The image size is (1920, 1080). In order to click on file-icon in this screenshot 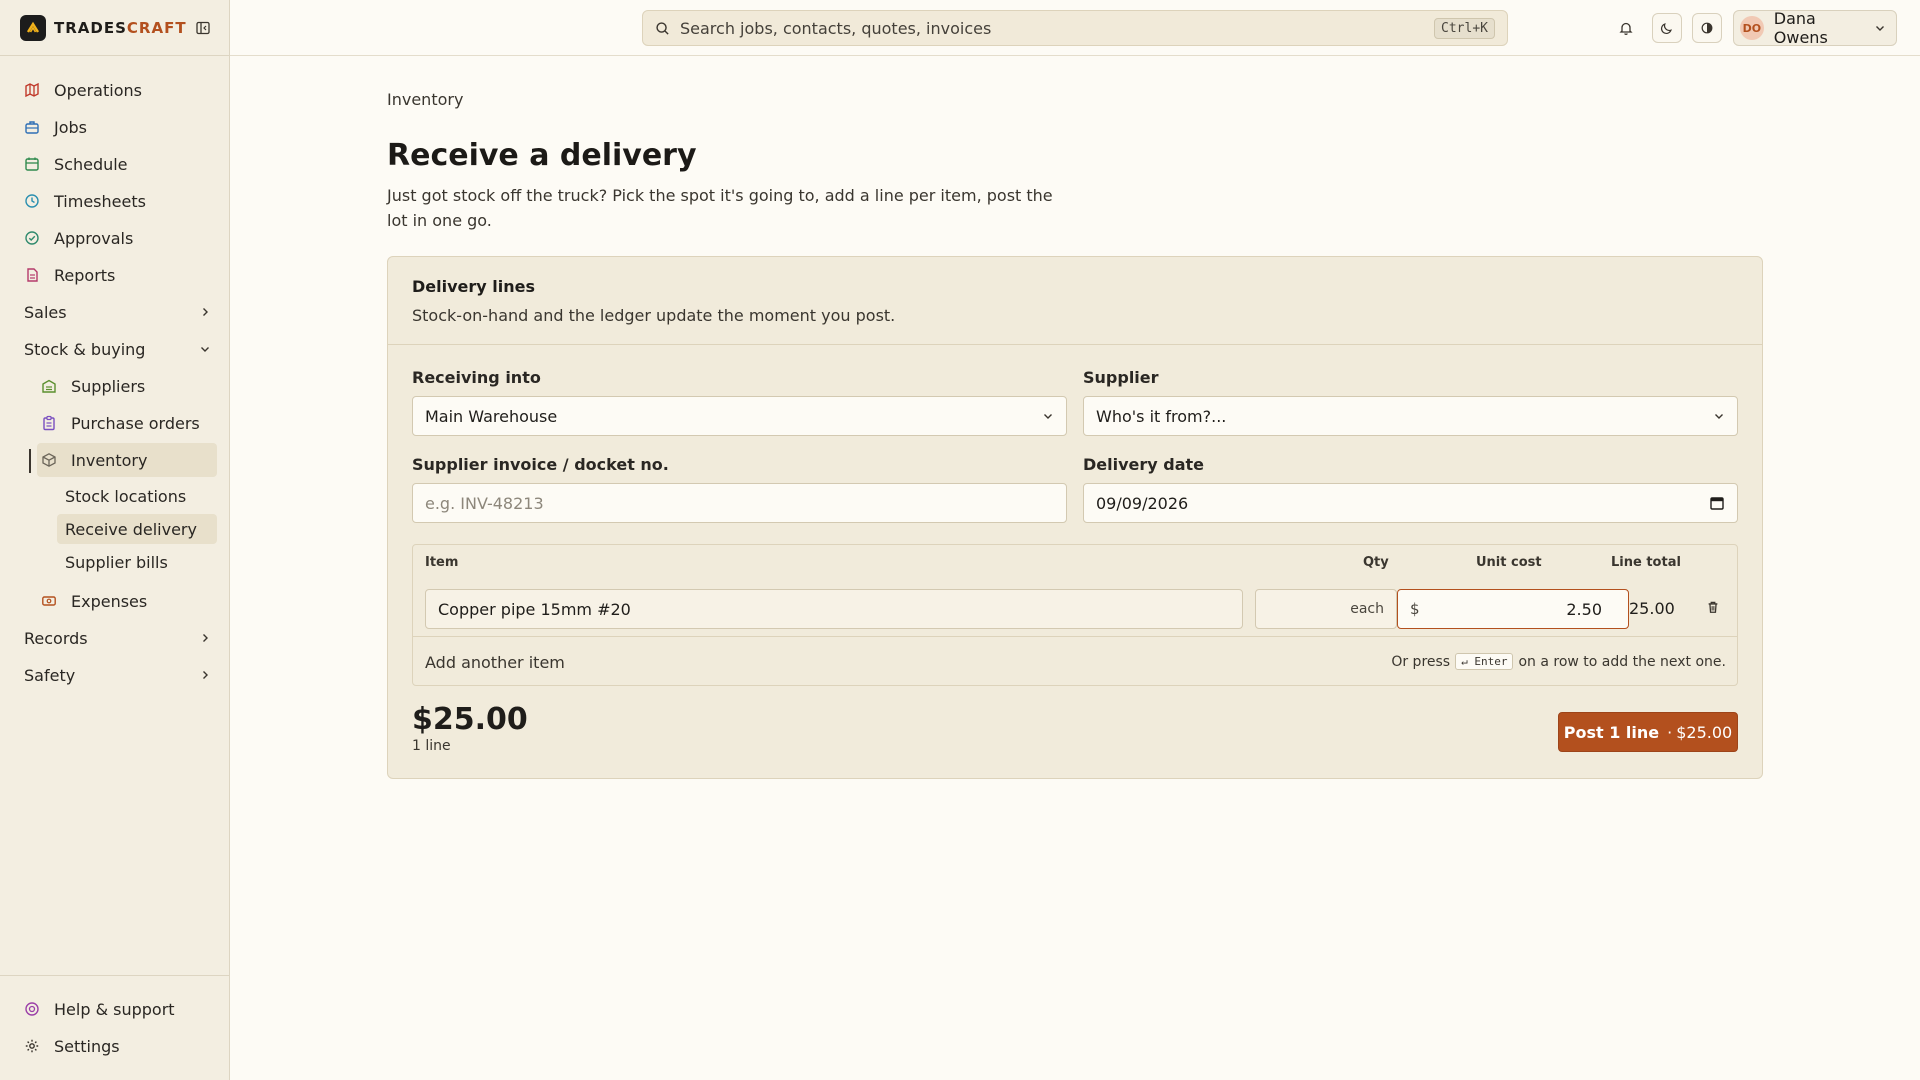, I will do `click(32, 275)`.